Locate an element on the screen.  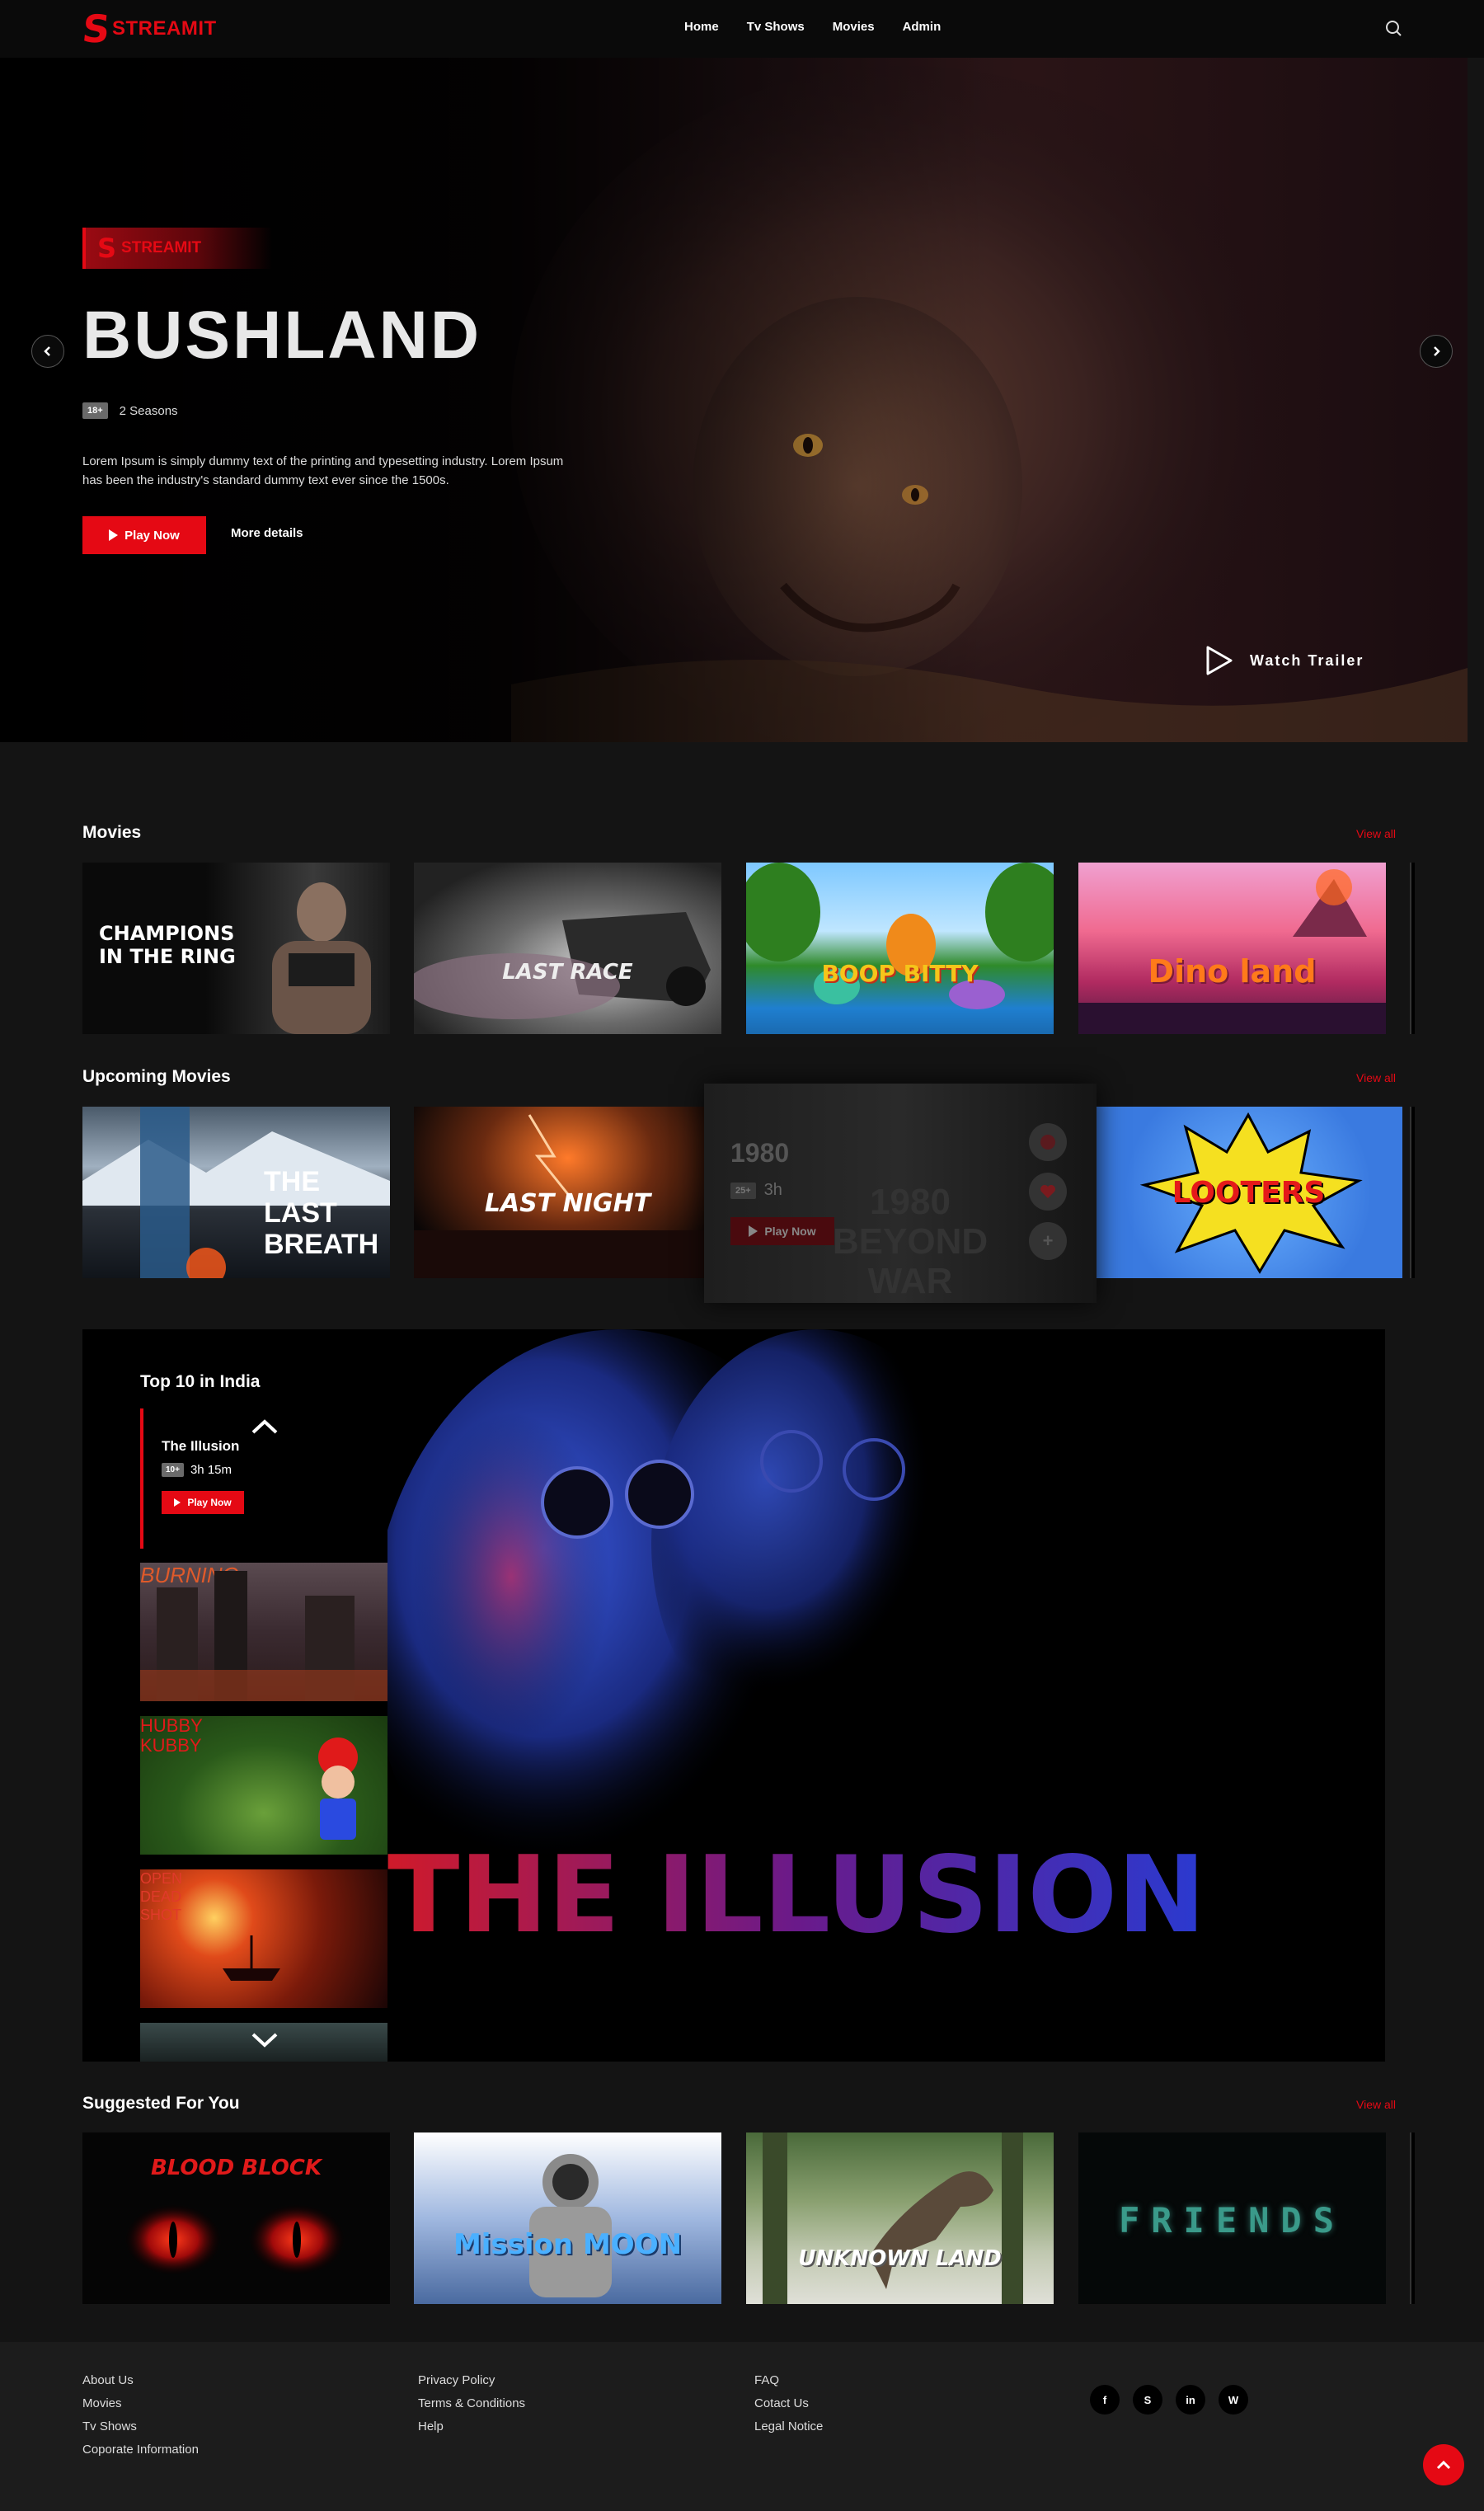
movie-card: Mission MOON is located at coordinates (567, 2218).